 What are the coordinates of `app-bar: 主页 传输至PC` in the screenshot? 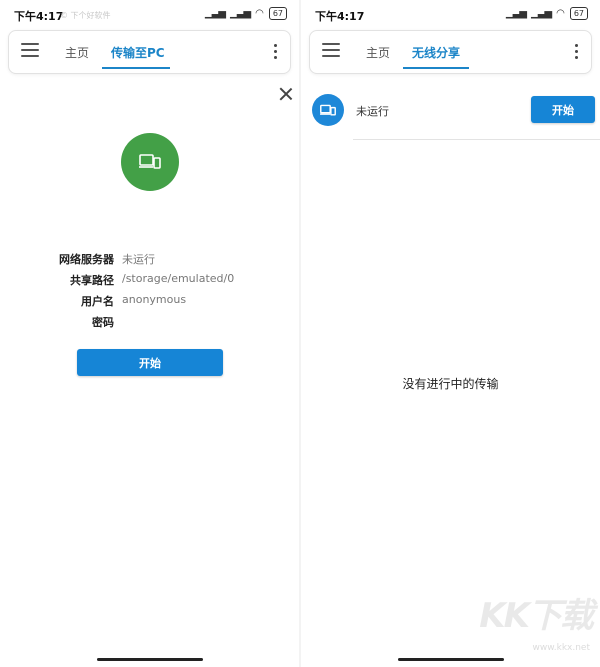 It's located at (149, 52).